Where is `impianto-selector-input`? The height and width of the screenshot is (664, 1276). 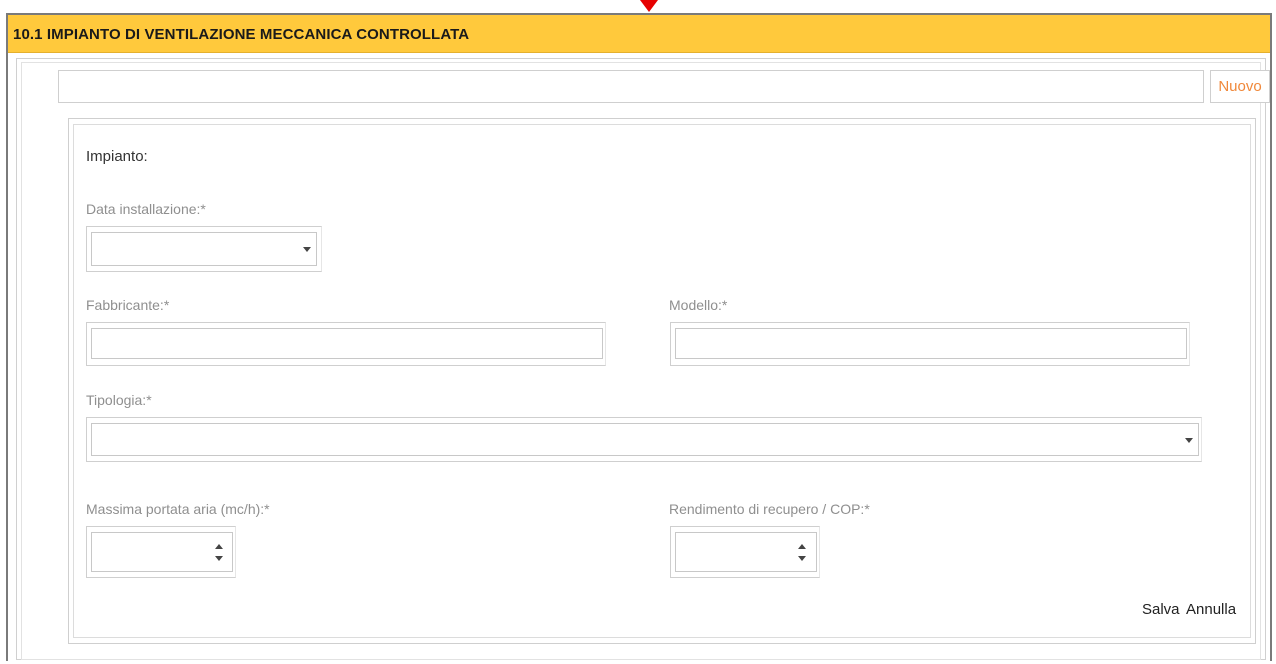 impianto-selector-input is located at coordinates (631, 86).